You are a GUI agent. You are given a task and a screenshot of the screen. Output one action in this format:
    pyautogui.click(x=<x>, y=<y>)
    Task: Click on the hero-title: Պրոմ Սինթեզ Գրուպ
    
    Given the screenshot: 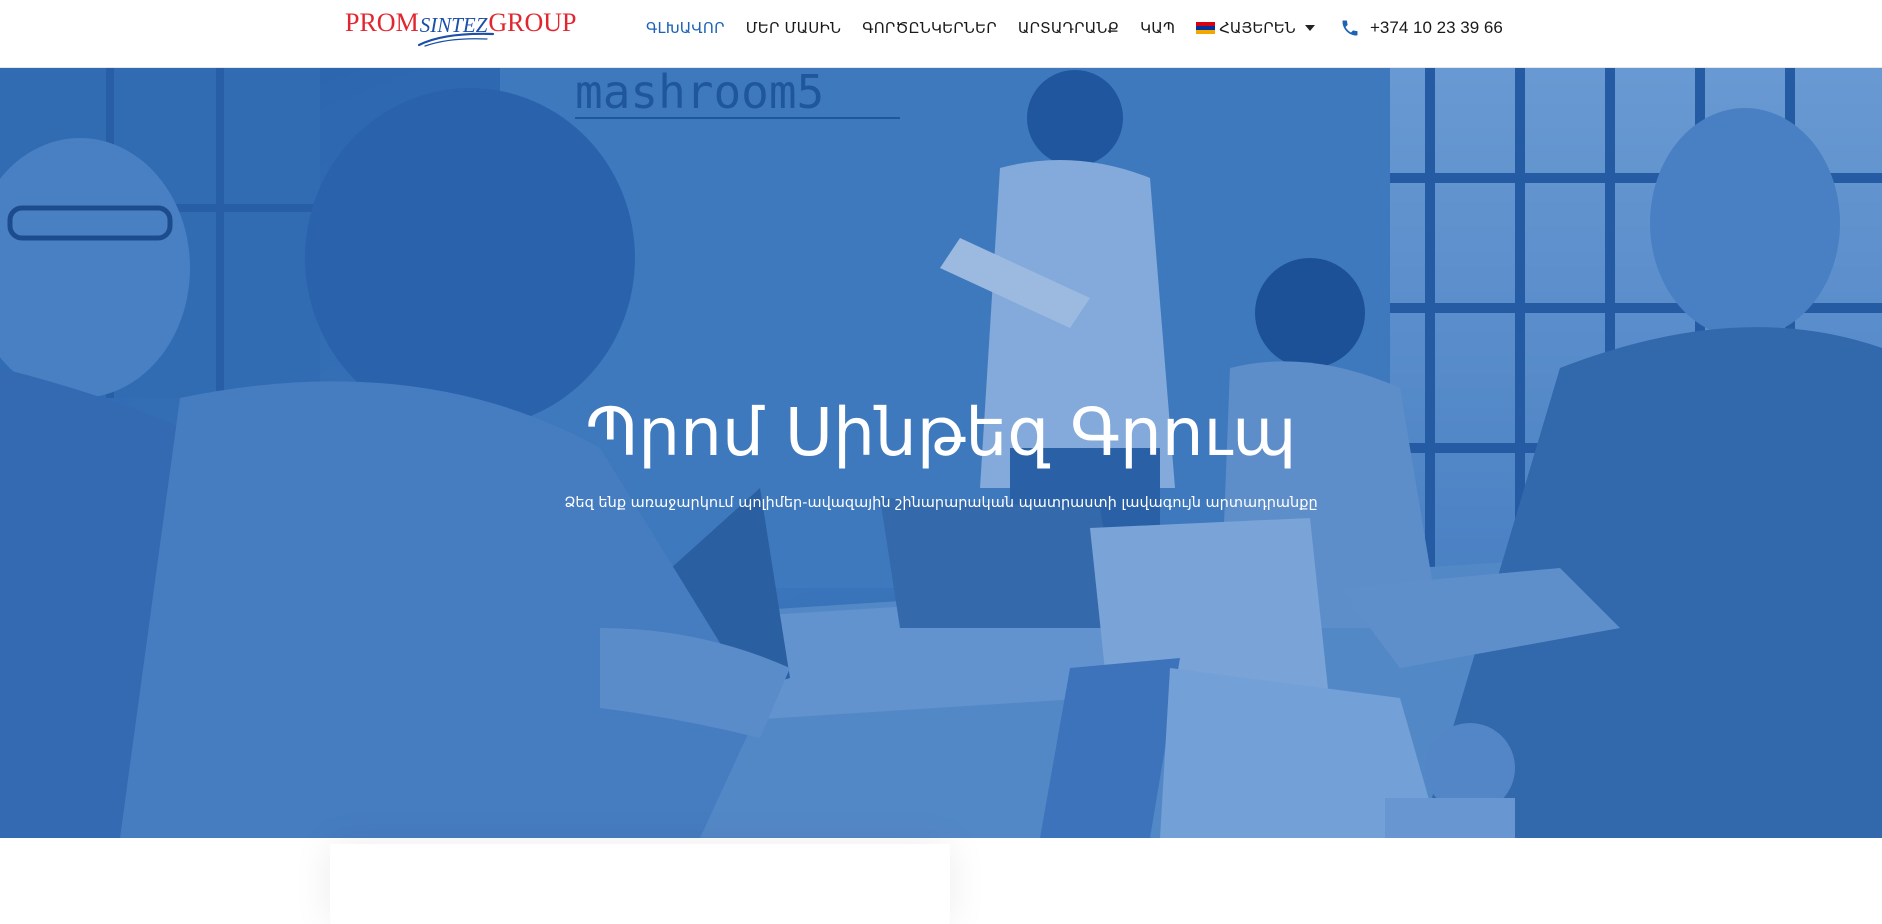 What is the action you would take?
    pyautogui.click(x=941, y=432)
    